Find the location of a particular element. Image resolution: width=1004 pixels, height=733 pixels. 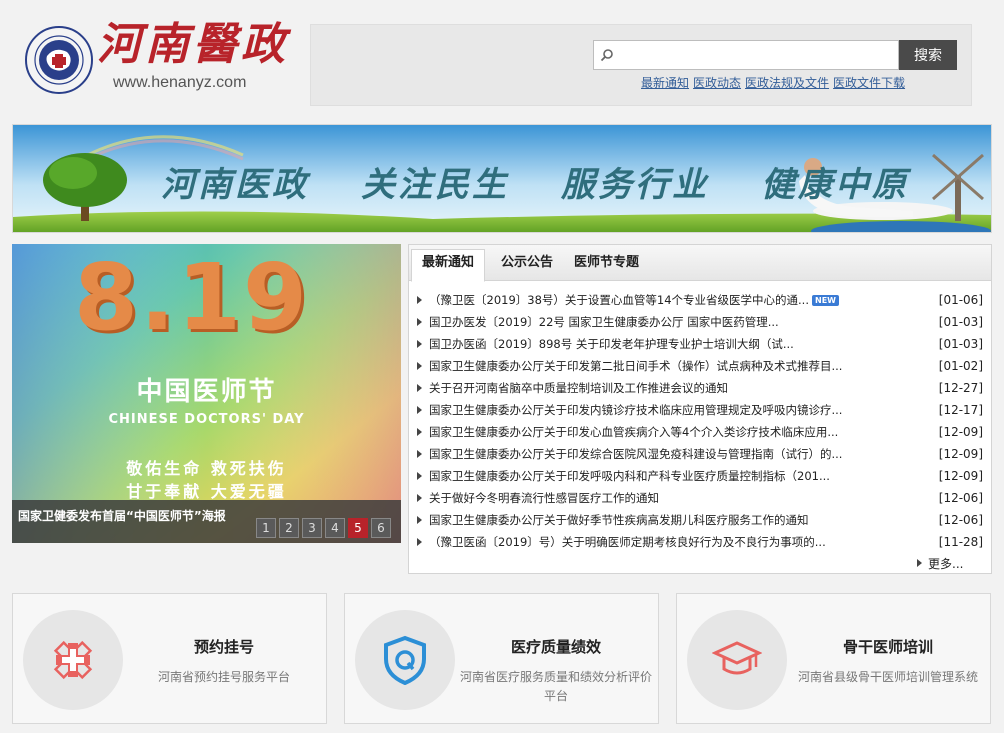

notice-date: [12-27] is located at coordinates (960, 388).